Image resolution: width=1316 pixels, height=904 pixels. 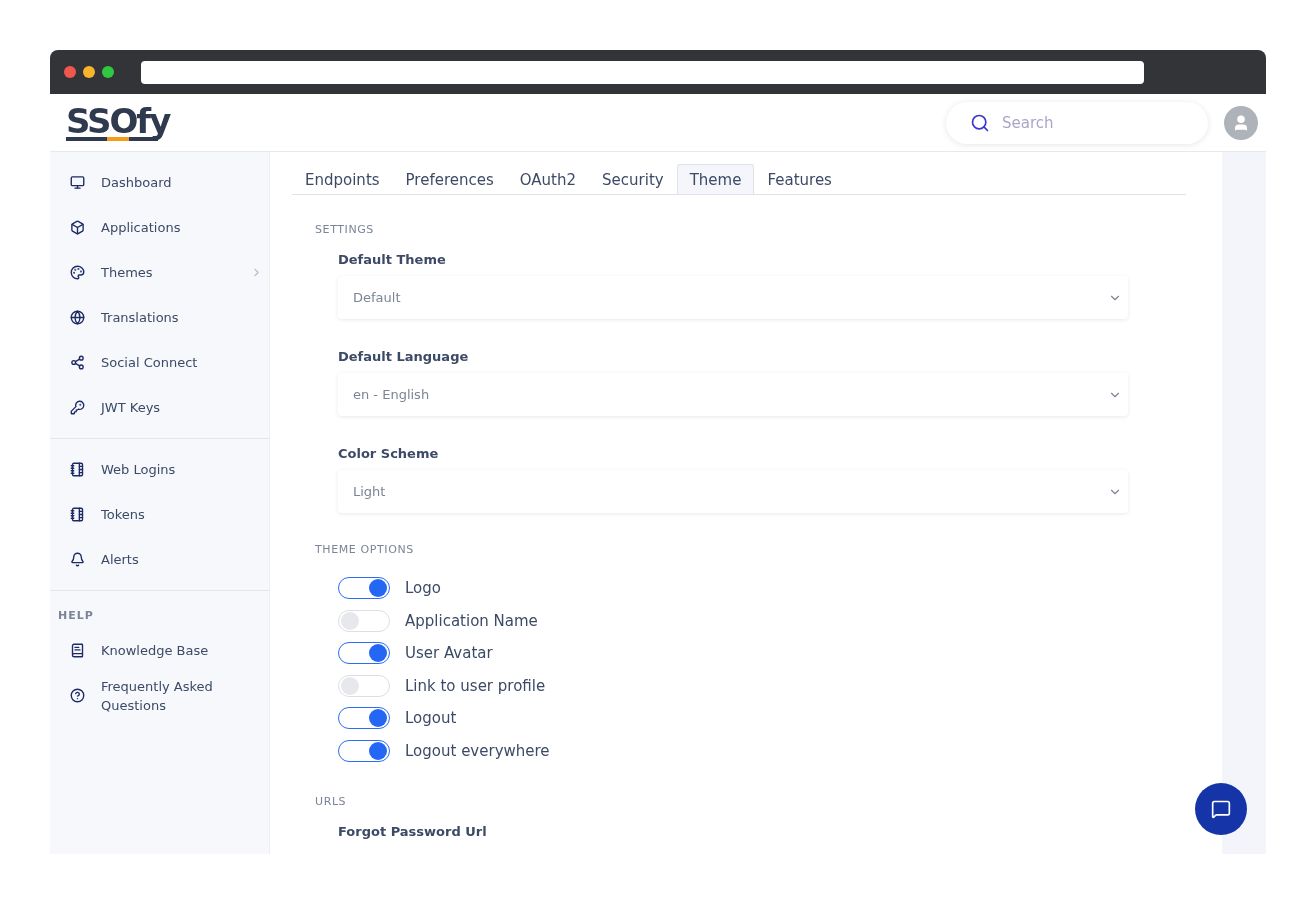 I want to click on tab: OAuth2, so click(x=548, y=179).